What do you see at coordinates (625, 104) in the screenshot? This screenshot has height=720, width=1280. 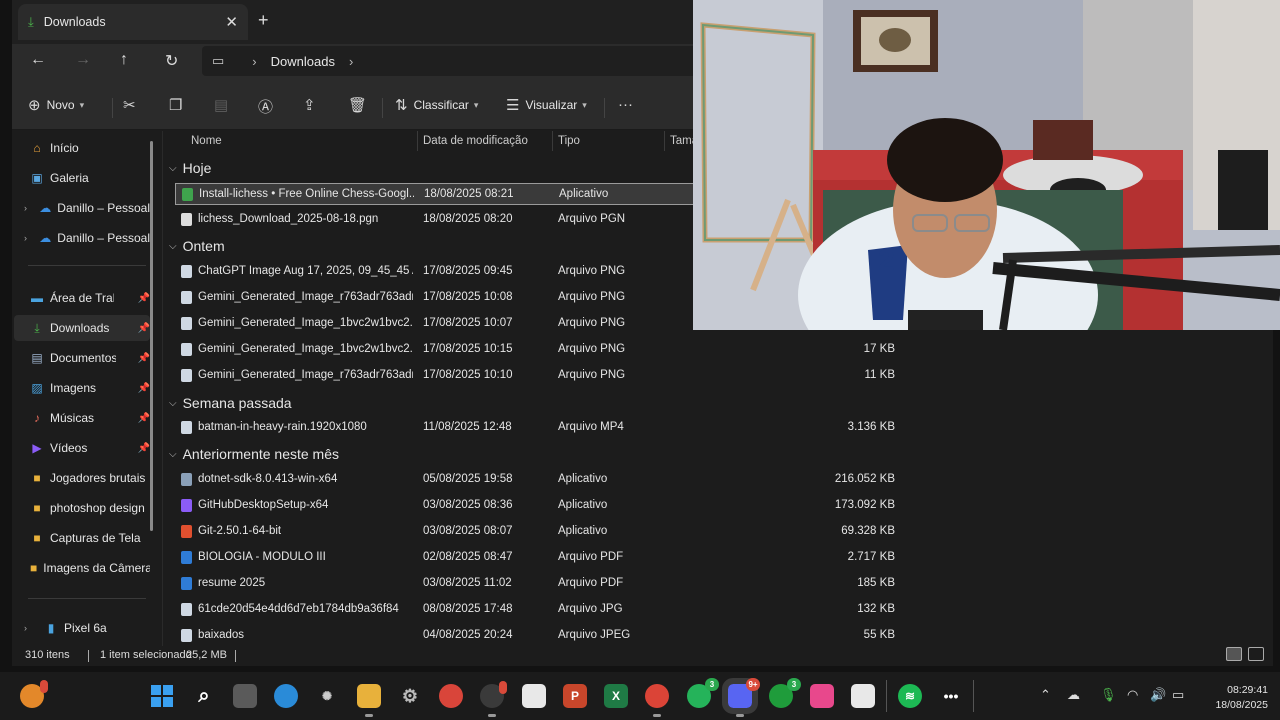 I see `more-options-icon: ···` at bounding box center [625, 104].